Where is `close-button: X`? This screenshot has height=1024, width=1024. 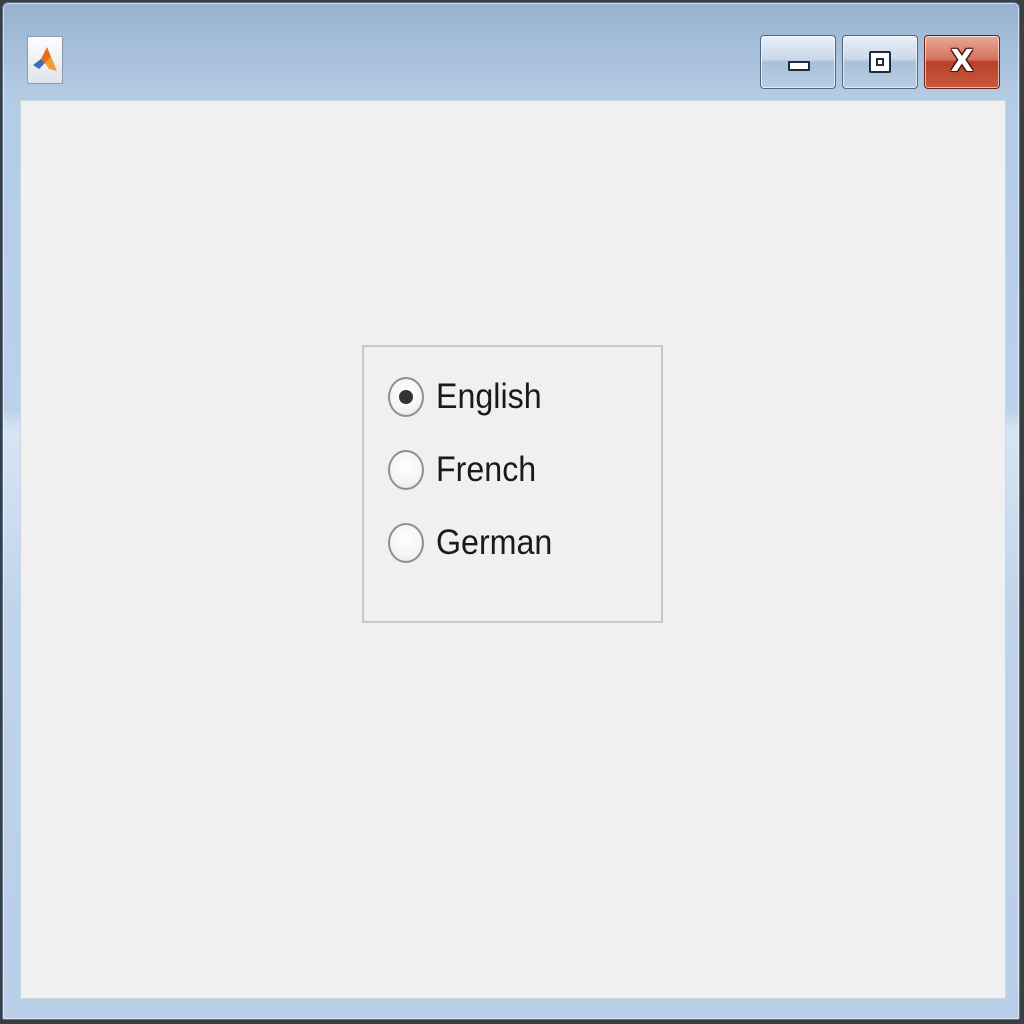
close-button: X is located at coordinates (962, 62).